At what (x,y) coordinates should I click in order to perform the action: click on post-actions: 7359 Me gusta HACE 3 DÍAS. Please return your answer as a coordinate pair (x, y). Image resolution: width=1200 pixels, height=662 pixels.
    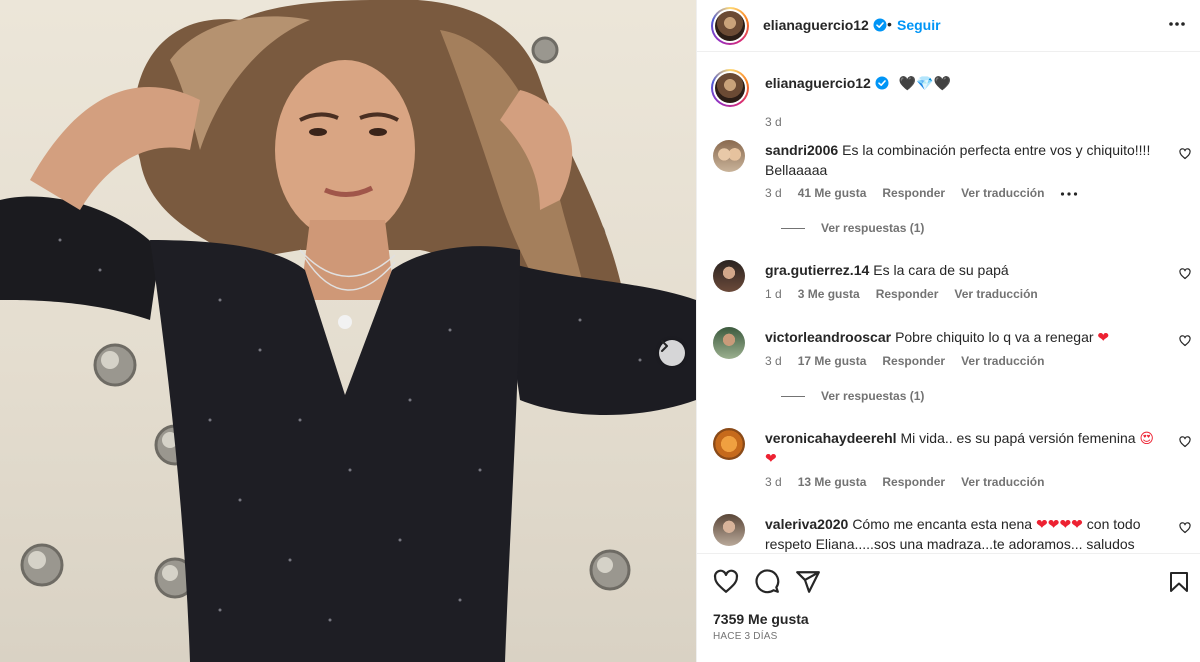
    Looking at the image, I should click on (948, 607).